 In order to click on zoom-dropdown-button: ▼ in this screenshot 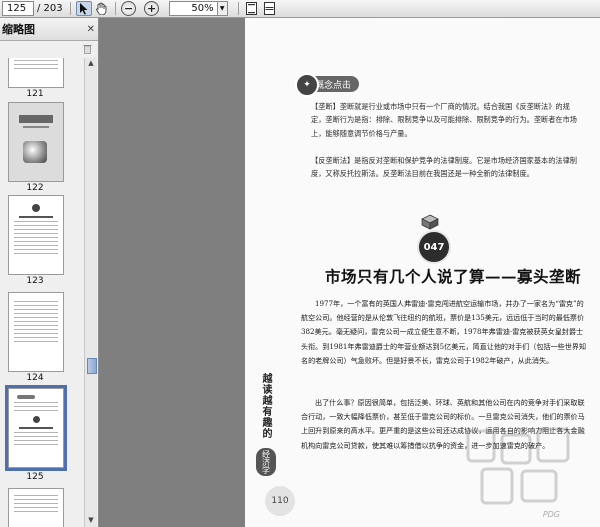, I will do `click(222, 8)`.